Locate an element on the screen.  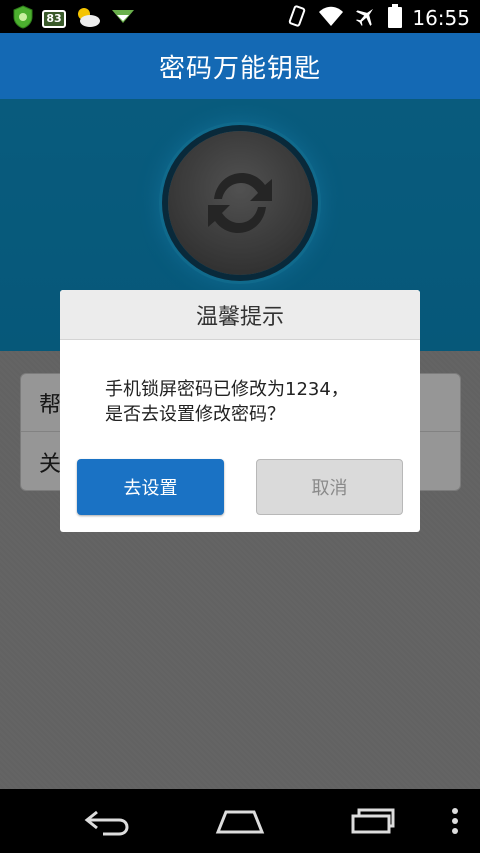
weather-icon is located at coordinates (88, 19).